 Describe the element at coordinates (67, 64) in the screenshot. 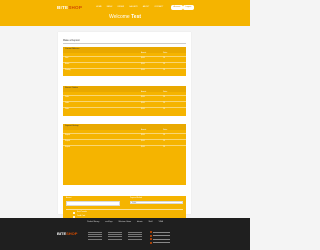

I see `row-label: Bonus` at that location.